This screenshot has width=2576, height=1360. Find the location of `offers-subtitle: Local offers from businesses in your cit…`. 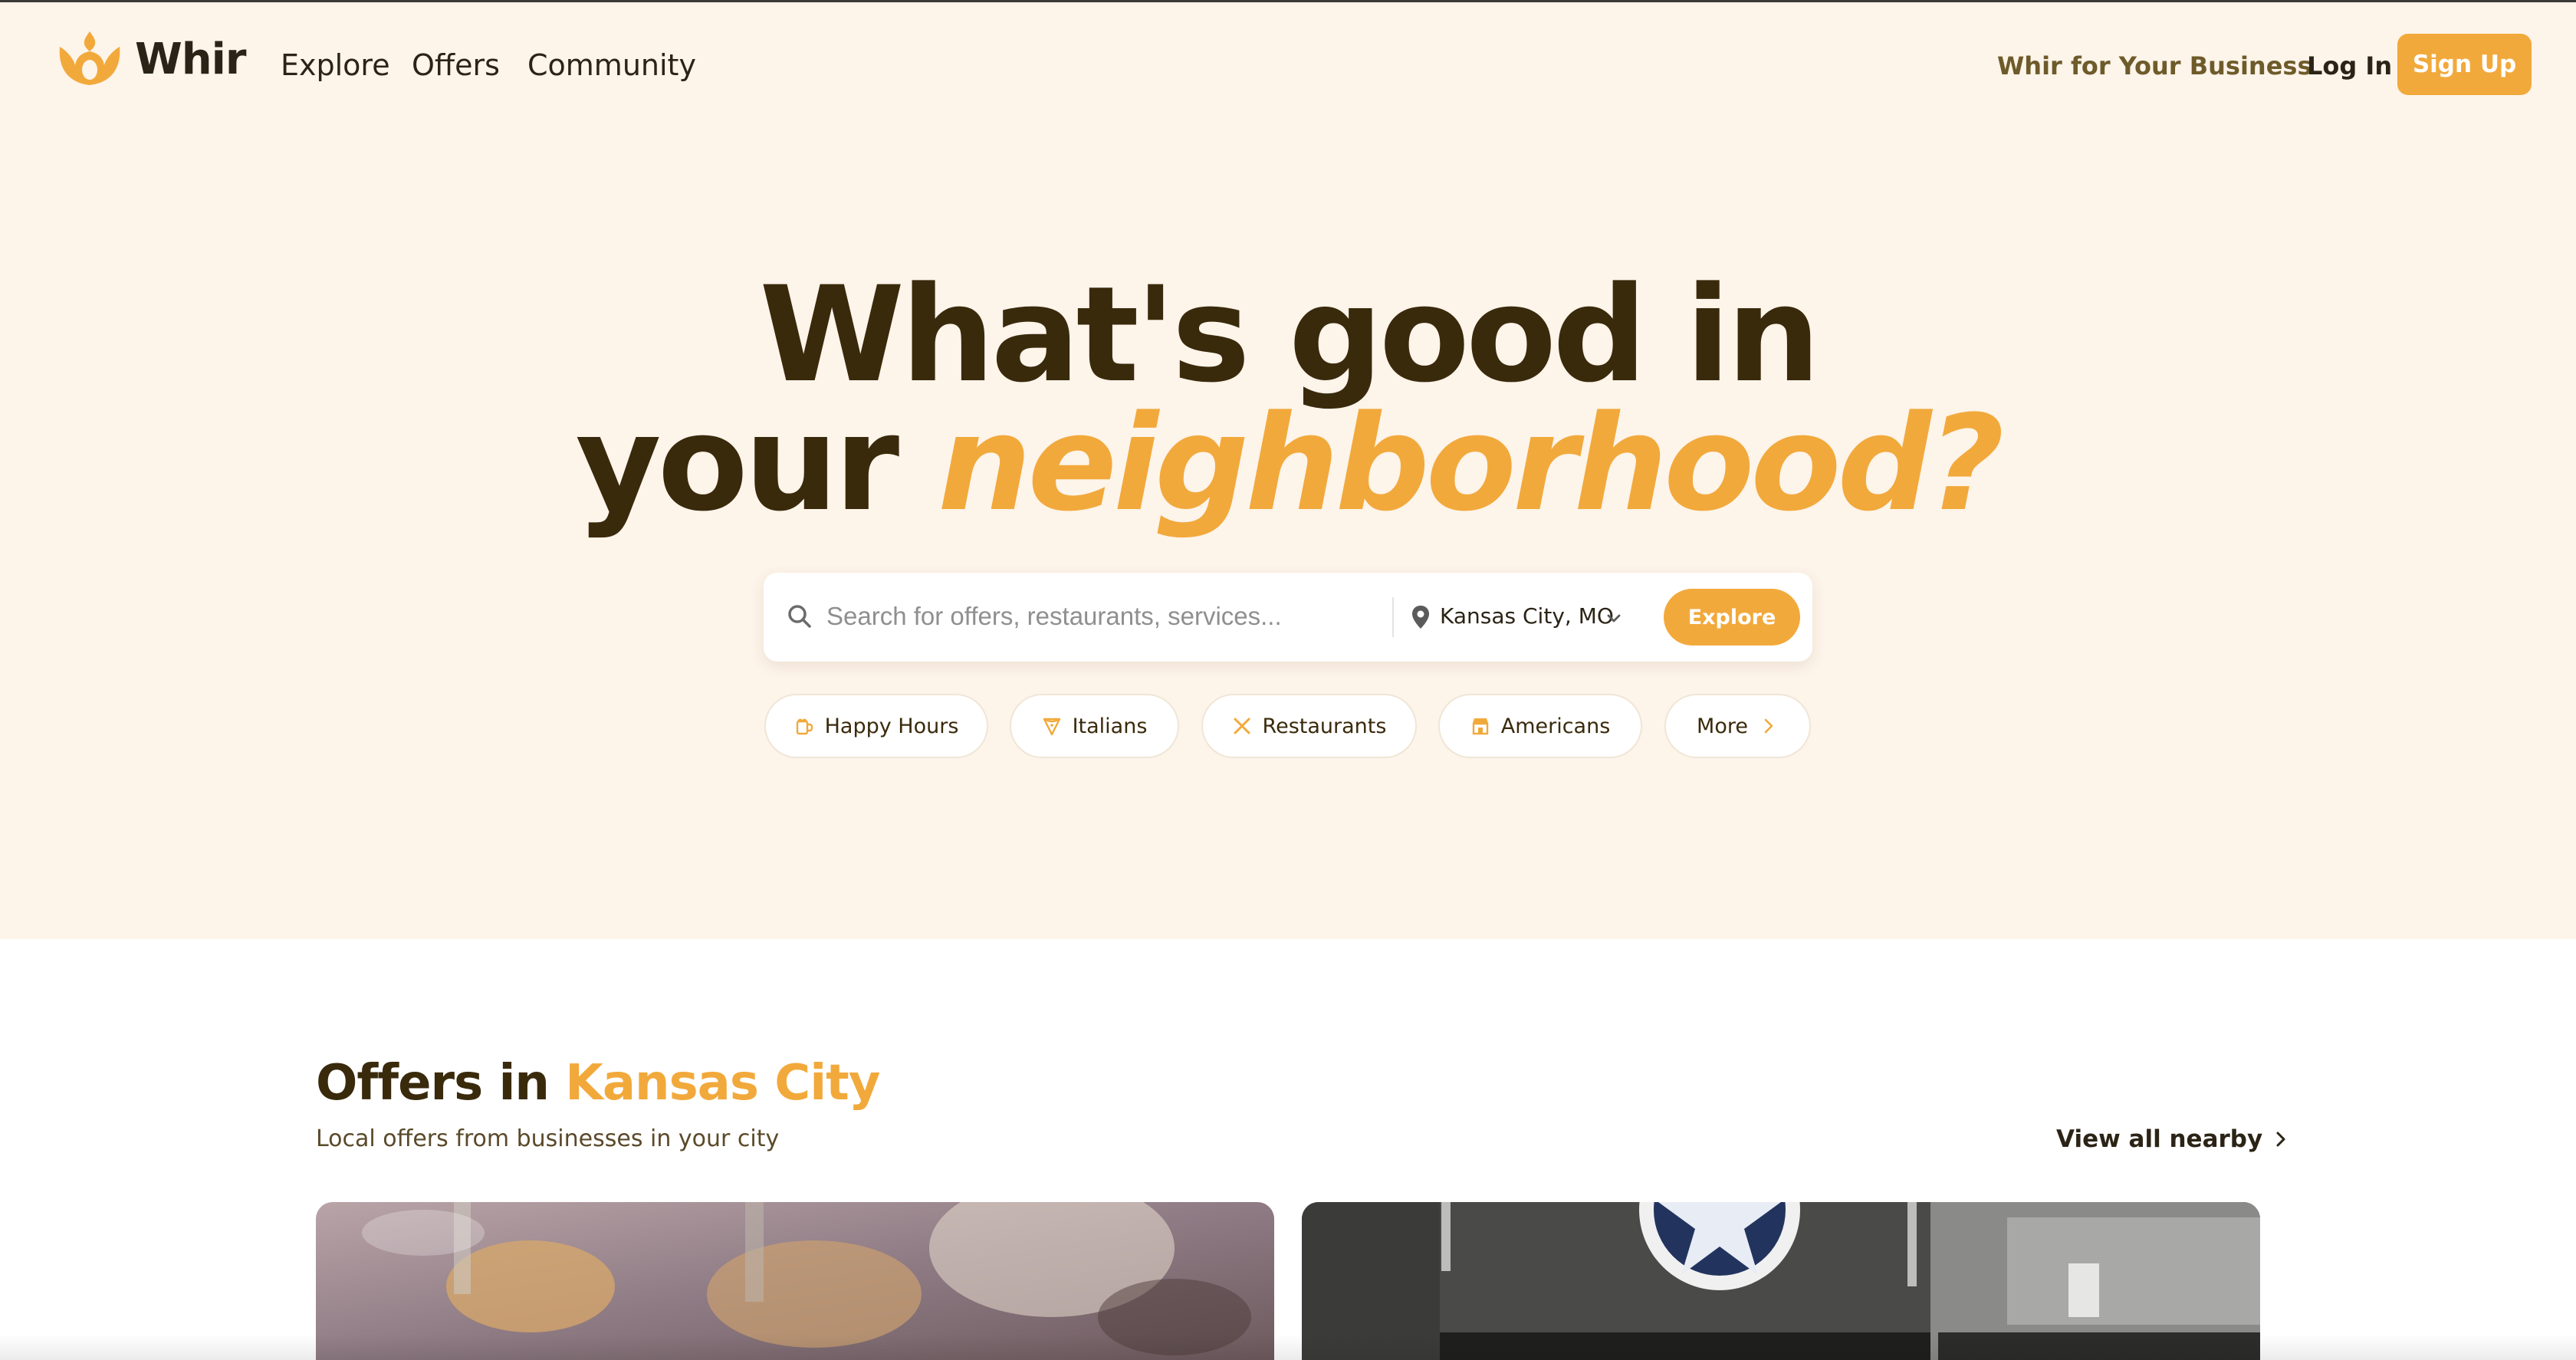

offers-subtitle: Local offers from businesses in your cit… is located at coordinates (548, 1139).